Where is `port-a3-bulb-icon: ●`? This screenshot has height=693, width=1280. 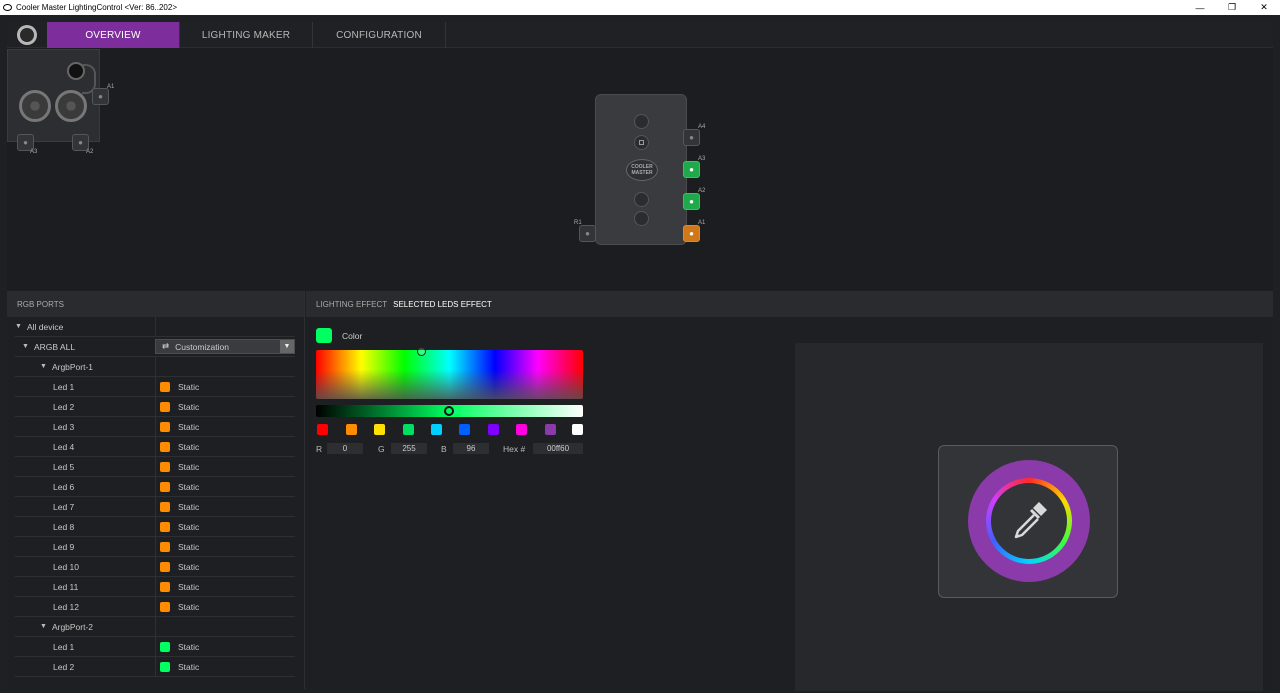 port-a3-bulb-icon: ● is located at coordinates (691, 169).